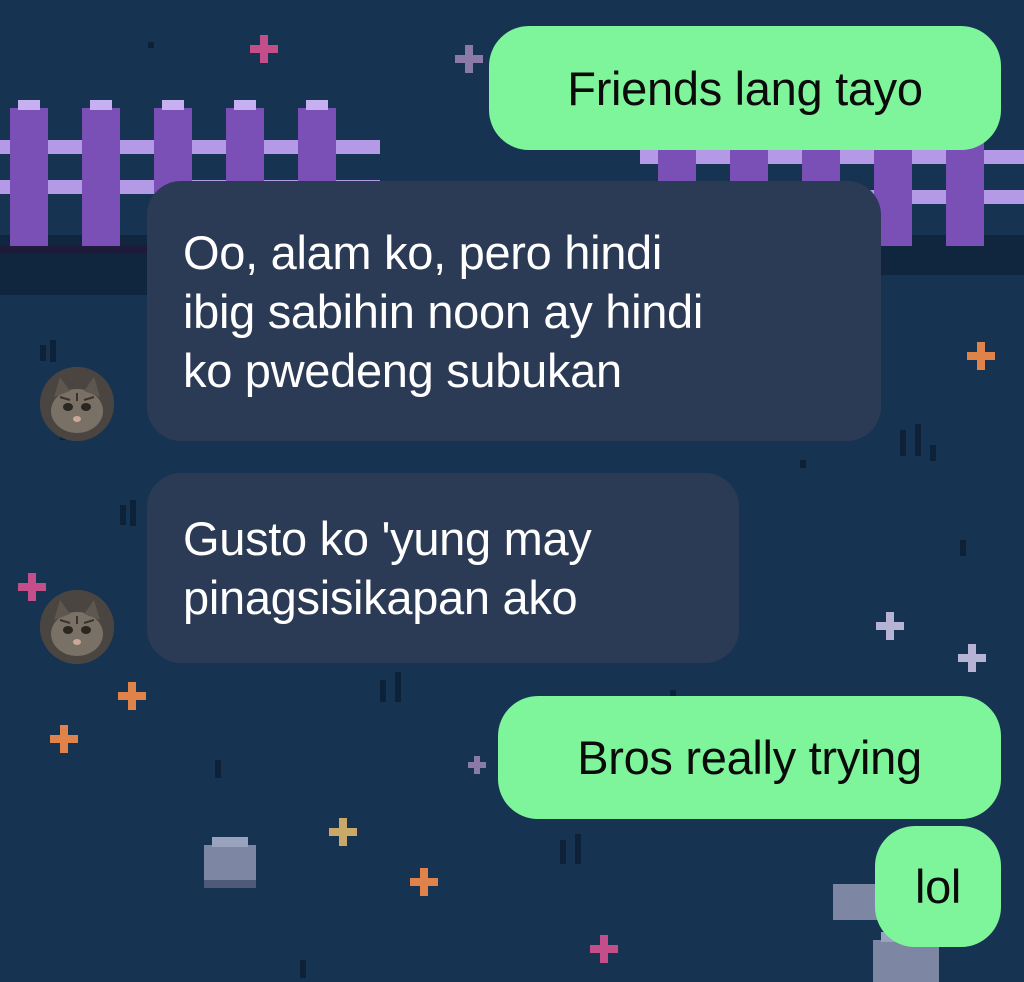 The height and width of the screenshot is (982, 1024). What do you see at coordinates (380, 597) in the screenshot?
I see `message-line: pinagsisikapan ako` at bounding box center [380, 597].